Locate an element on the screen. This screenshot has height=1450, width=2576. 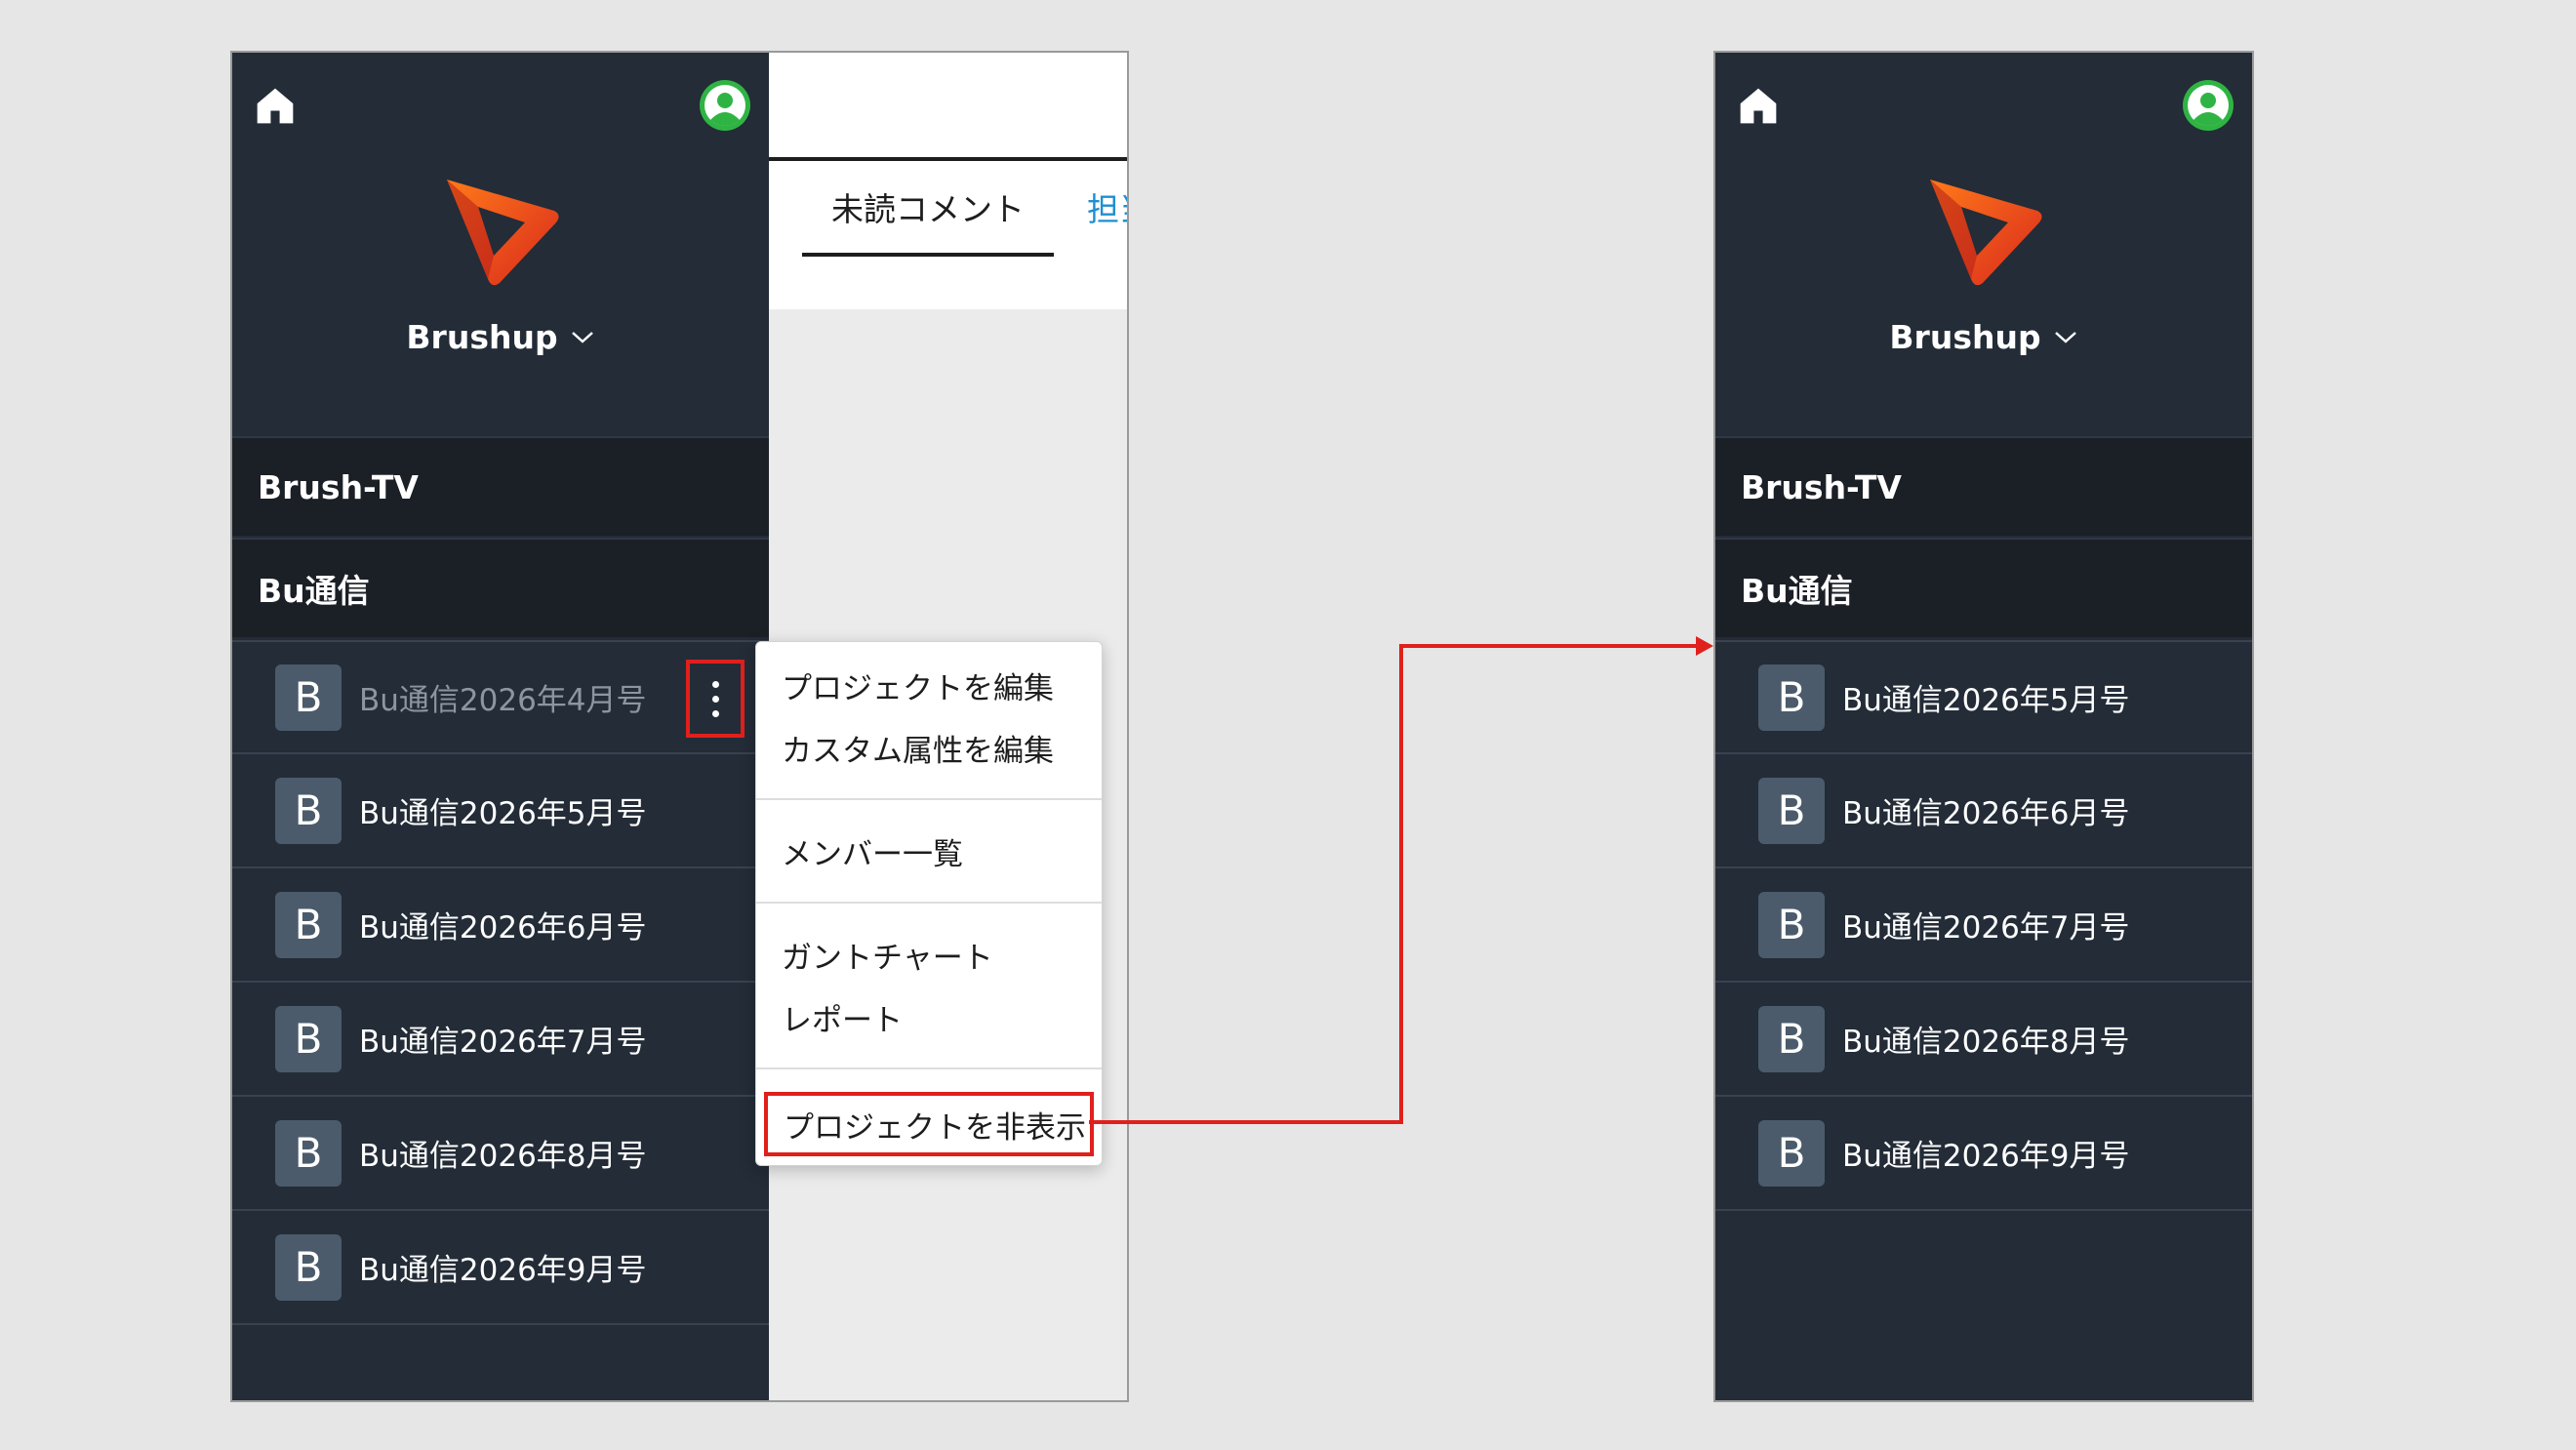
menu-item-report: レポート is located at coordinates (842, 1017).